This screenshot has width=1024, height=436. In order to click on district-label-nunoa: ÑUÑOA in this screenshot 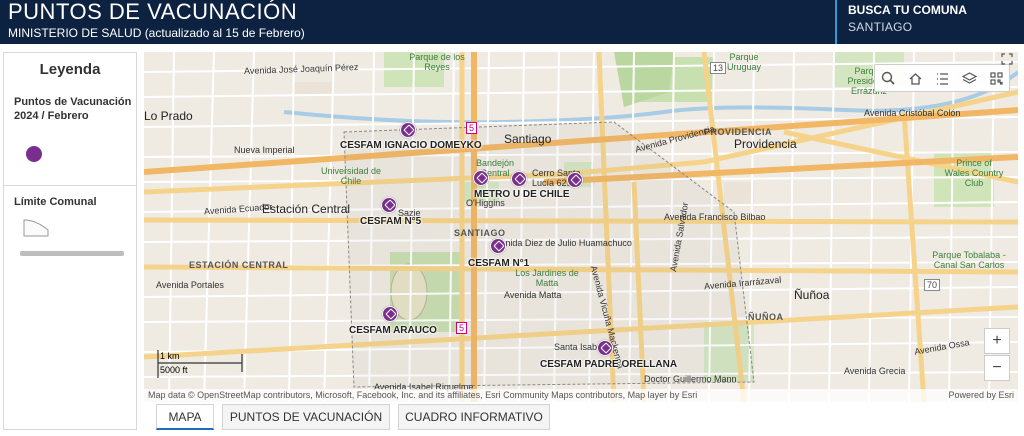, I will do `click(766, 317)`.